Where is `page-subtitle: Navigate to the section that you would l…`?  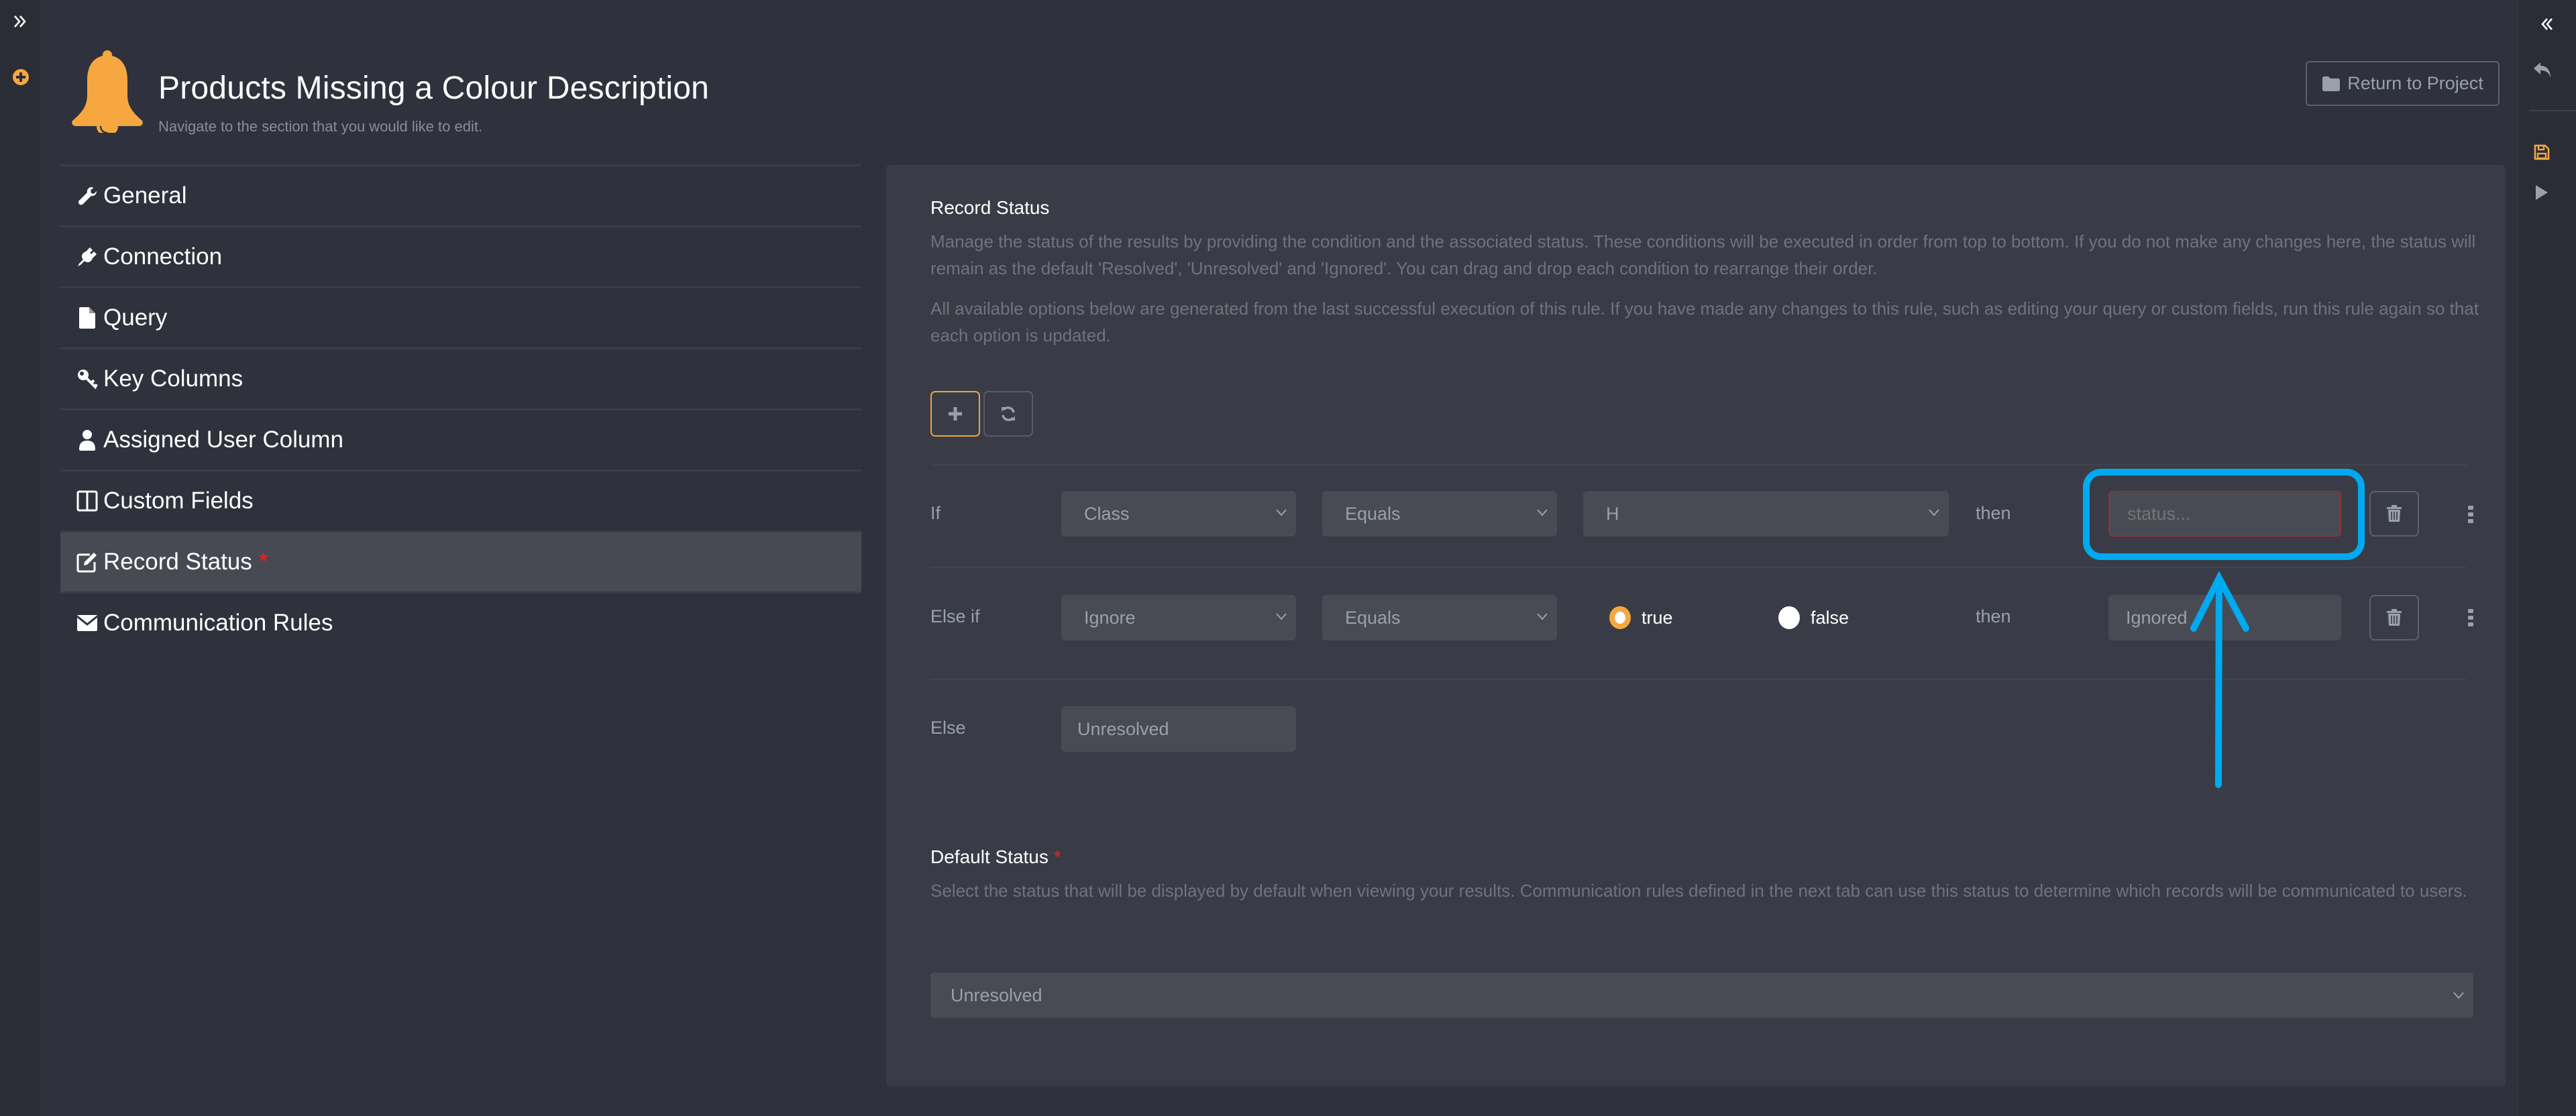
page-subtitle: Navigate to the section that you would l… is located at coordinates (320, 126).